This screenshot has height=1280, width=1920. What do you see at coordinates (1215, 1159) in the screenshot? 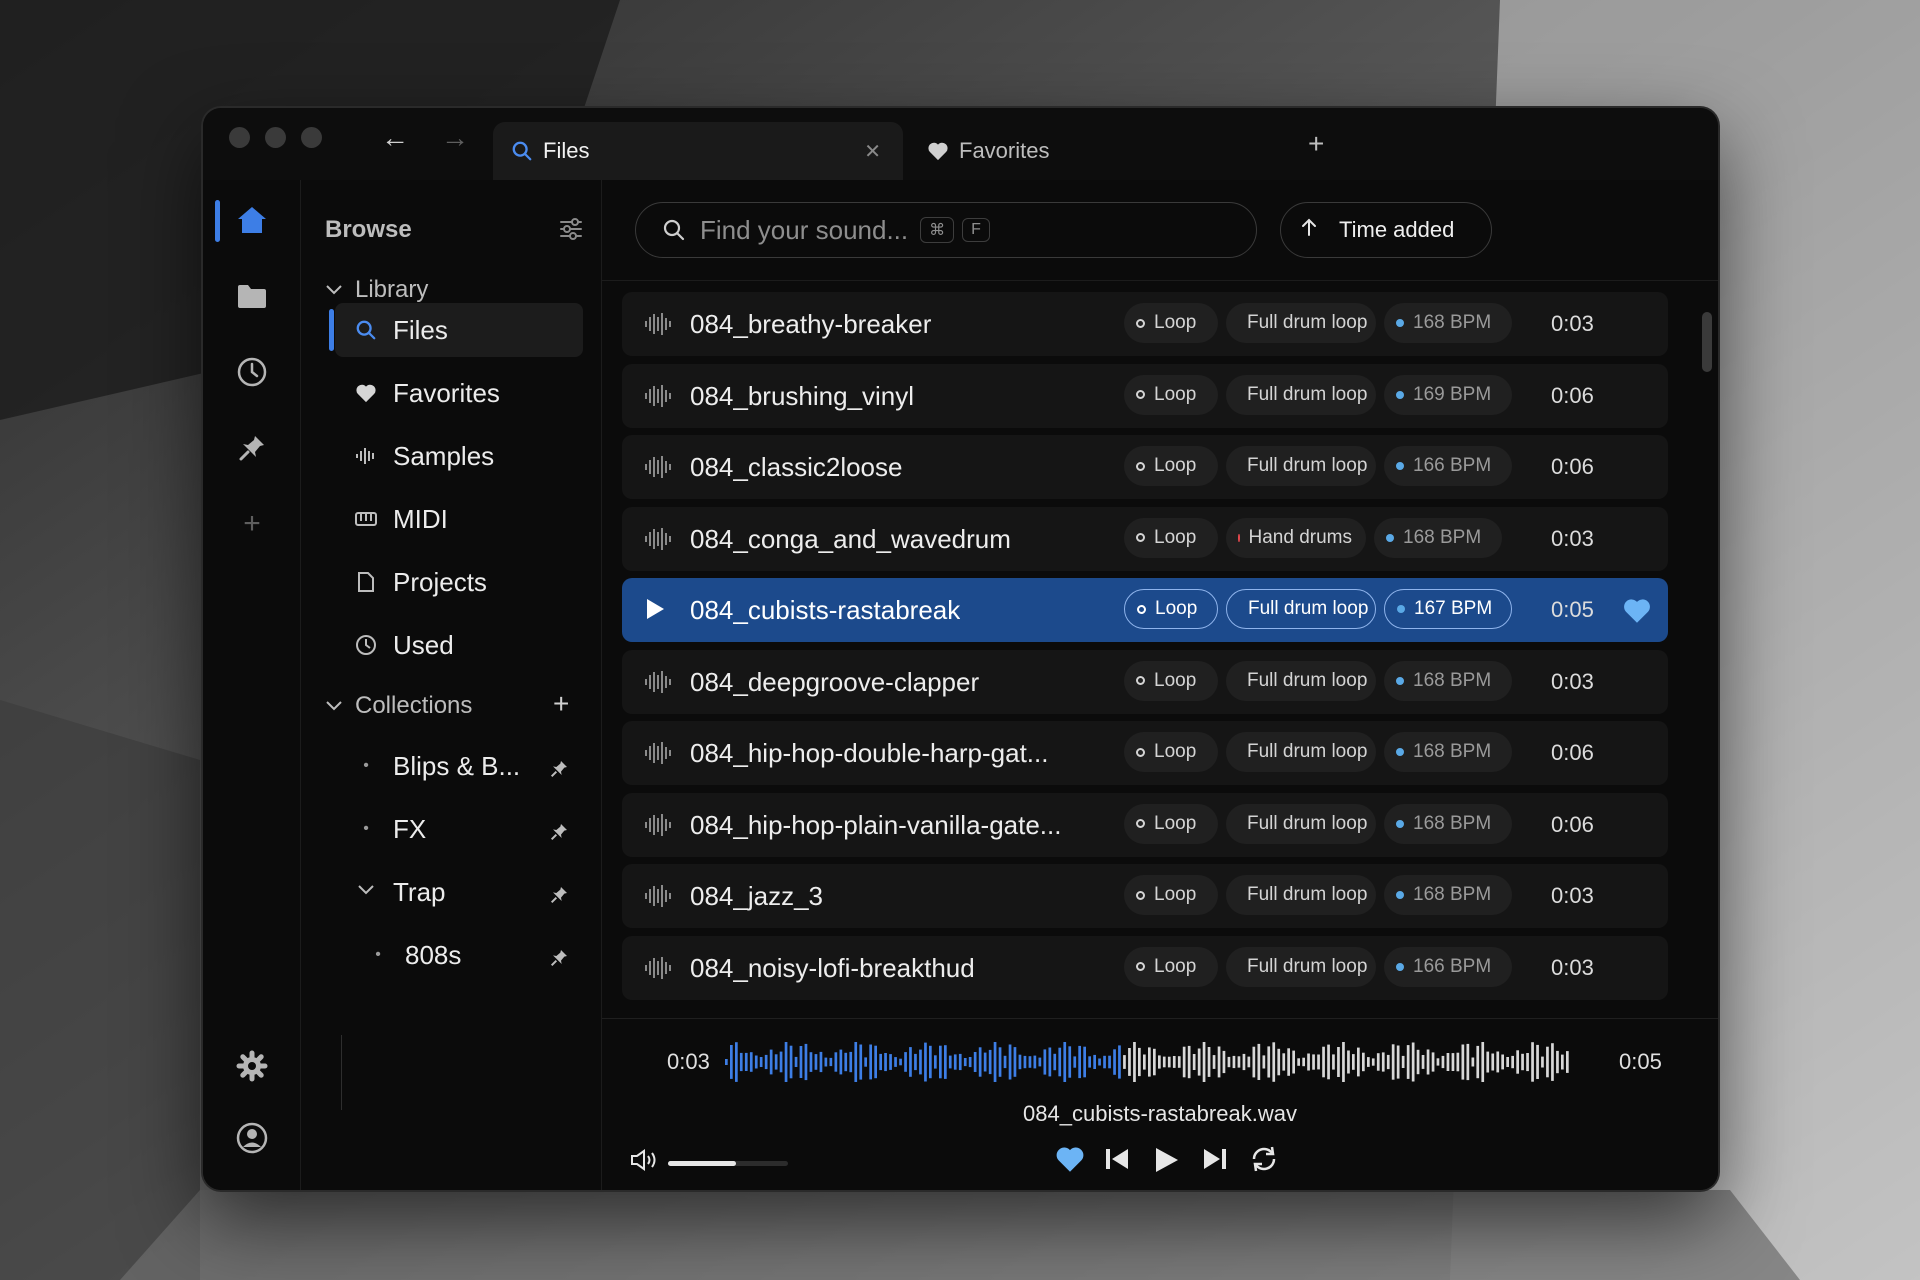
I see `next-track-icon` at bounding box center [1215, 1159].